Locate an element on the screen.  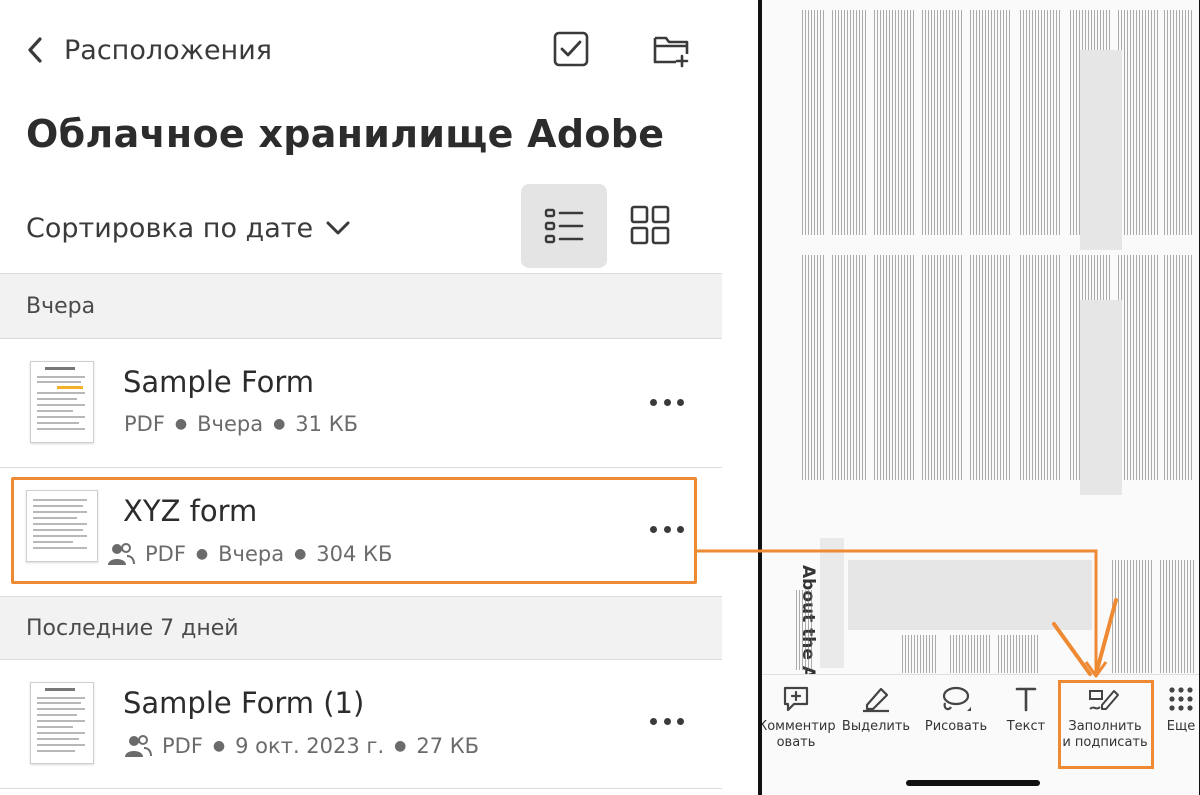
chevron-left-icon is located at coordinates (35, 50).